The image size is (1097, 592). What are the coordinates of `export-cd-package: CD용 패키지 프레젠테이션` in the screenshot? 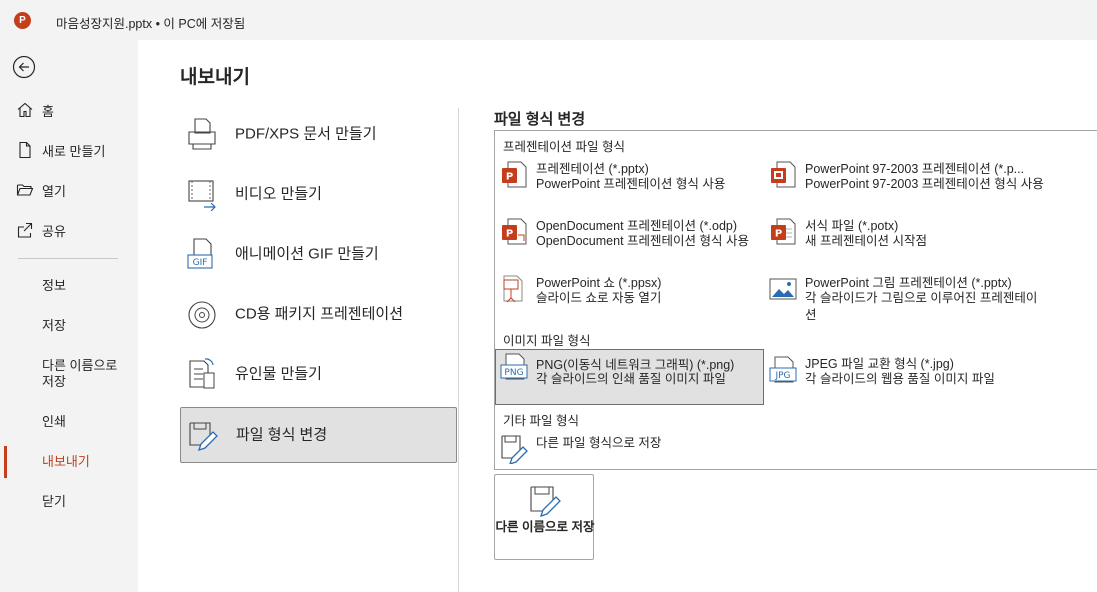 It's located at (318, 314).